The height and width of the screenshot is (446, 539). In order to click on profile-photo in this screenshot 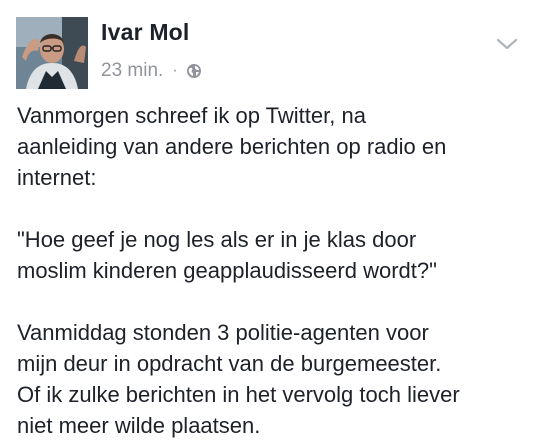, I will do `click(52, 53)`.